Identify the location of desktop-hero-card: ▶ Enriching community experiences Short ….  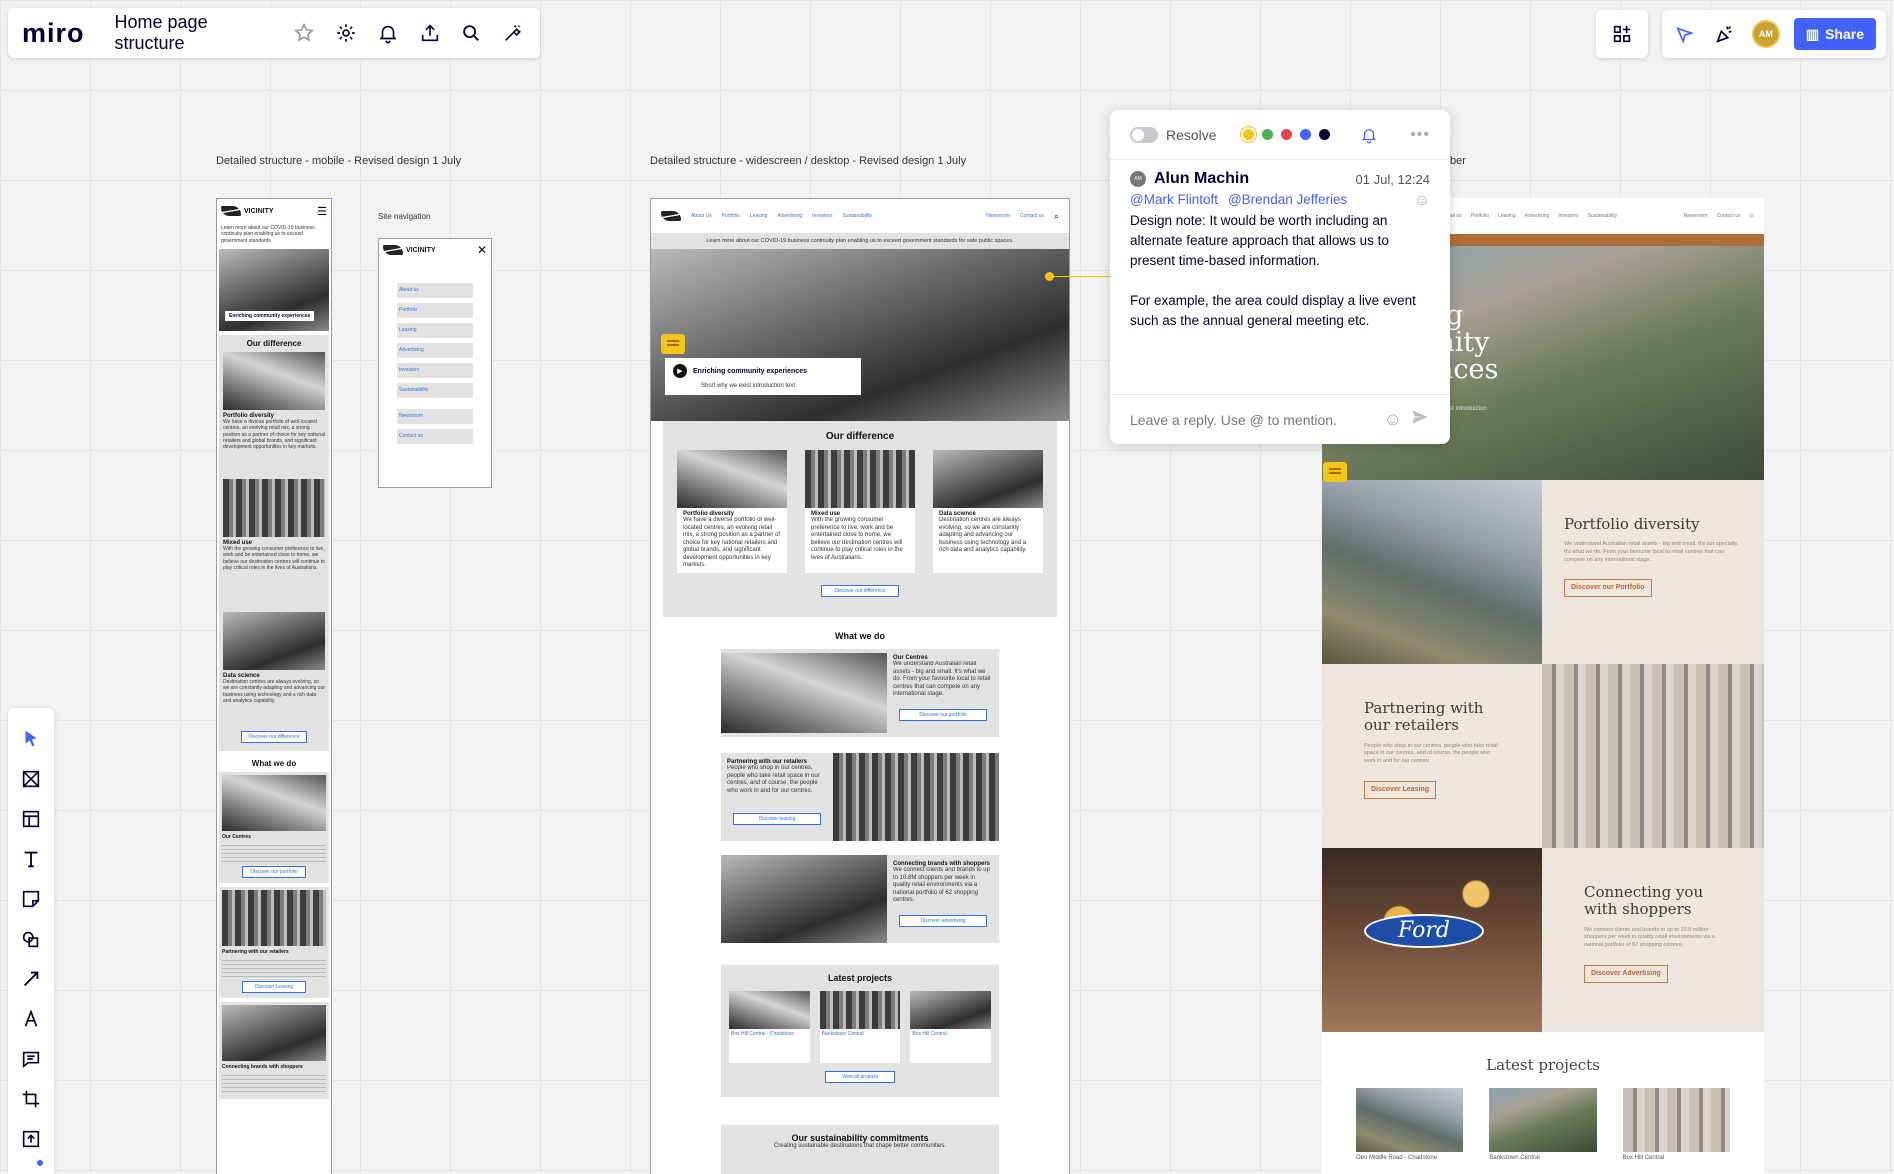
(763, 376).